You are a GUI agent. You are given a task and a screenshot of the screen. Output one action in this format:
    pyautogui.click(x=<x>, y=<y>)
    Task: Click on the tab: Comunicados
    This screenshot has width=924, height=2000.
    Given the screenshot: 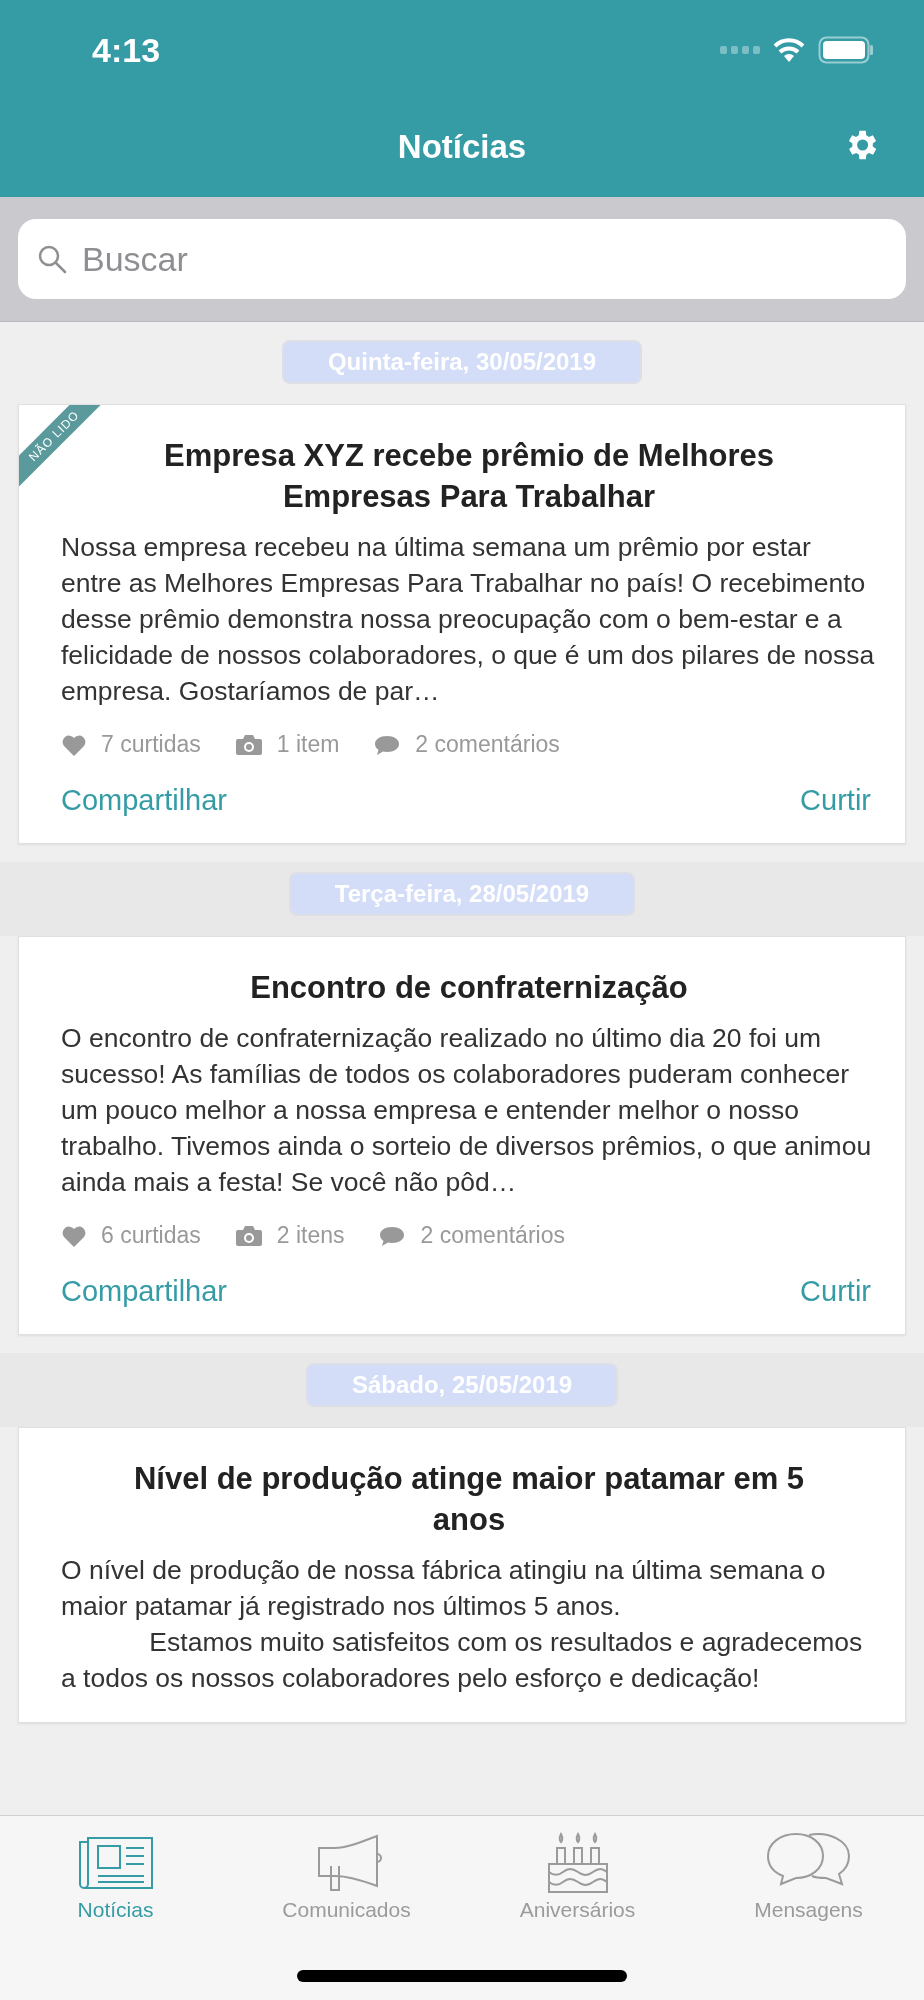 What is the action you would take?
    pyautogui.click(x=346, y=1881)
    